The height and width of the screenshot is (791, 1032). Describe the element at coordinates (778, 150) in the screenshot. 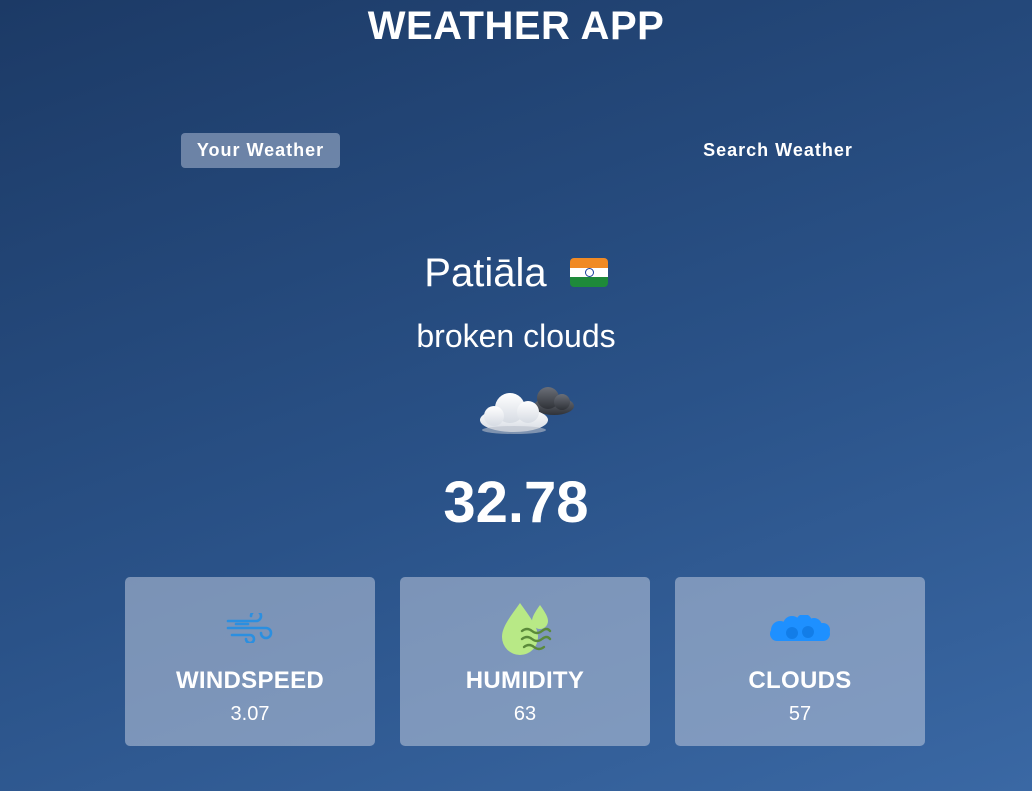

I see `tab-search-weather: Search Weather` at that location.